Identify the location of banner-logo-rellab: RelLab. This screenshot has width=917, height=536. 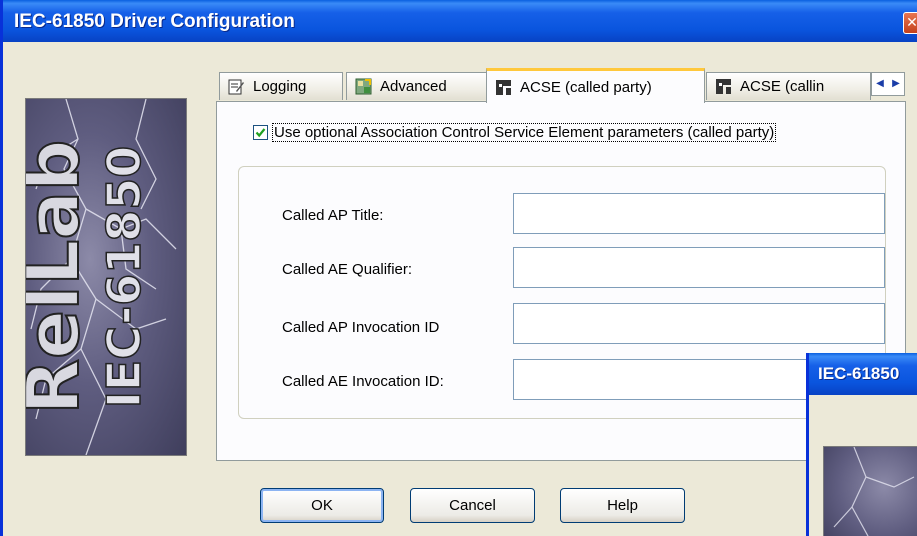
(60, 277).